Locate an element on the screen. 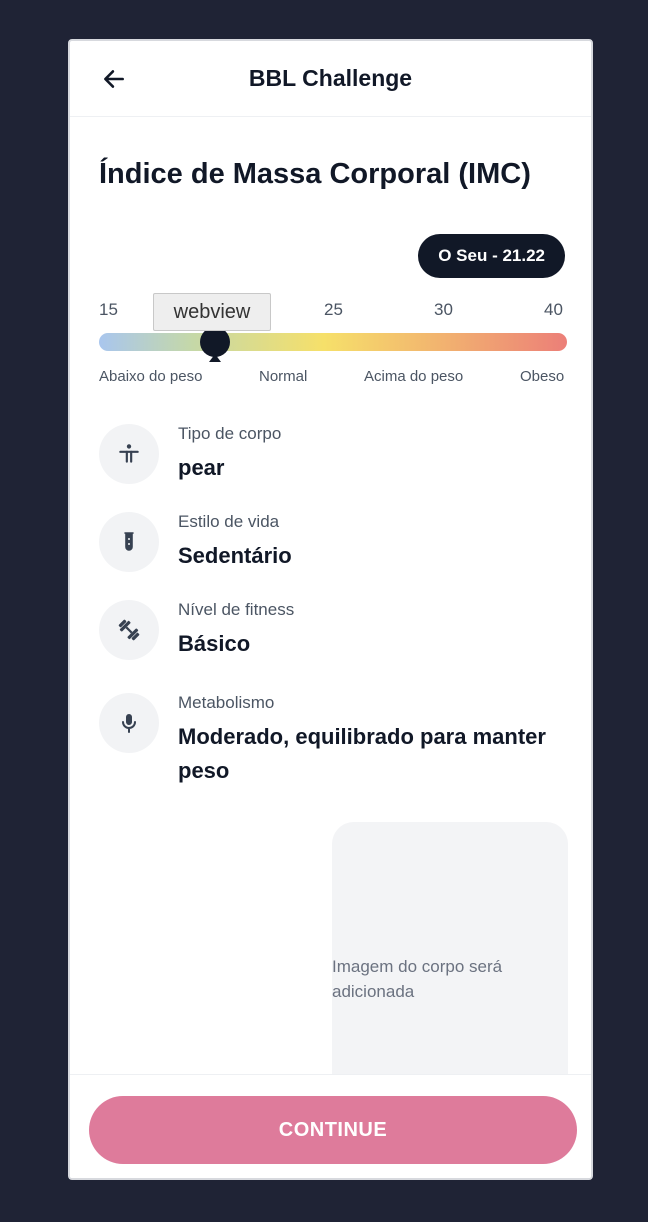  app-header: BBL Challenge is located at coordinates (330, 79).